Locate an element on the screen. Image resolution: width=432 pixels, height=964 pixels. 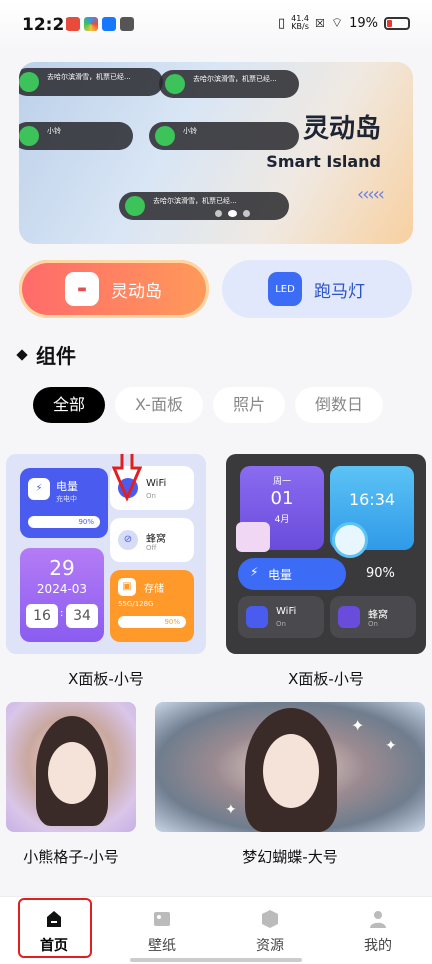
red-arrow-down-icon is located at coordinates (127, 478).